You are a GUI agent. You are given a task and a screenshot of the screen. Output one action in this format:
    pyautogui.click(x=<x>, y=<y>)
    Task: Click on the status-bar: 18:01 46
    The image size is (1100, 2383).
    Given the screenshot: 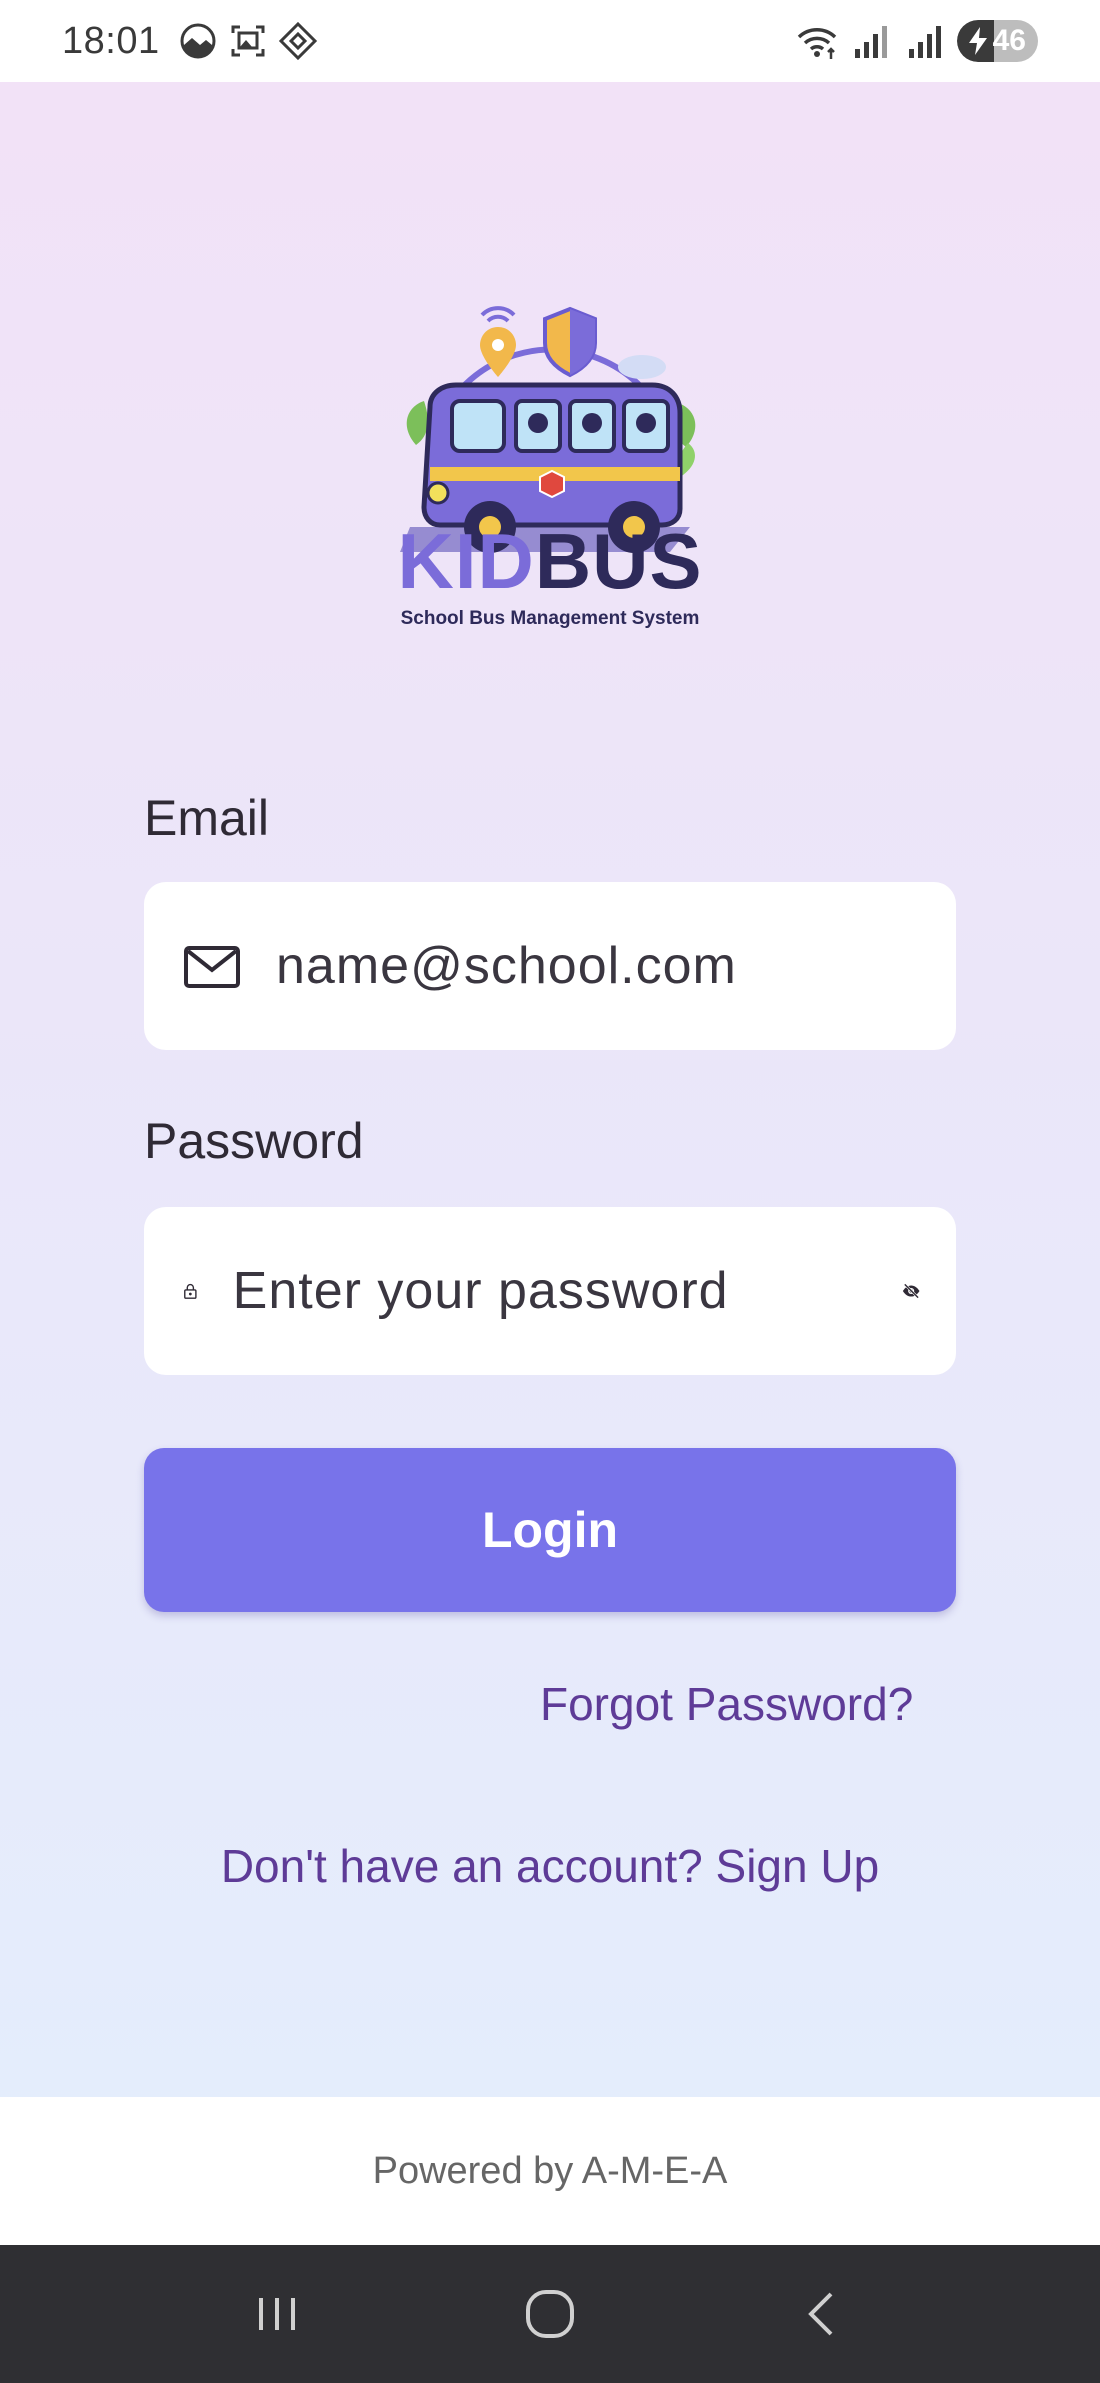 What is the action you would take?
    pyautogui.click(x=550, y=41)
    